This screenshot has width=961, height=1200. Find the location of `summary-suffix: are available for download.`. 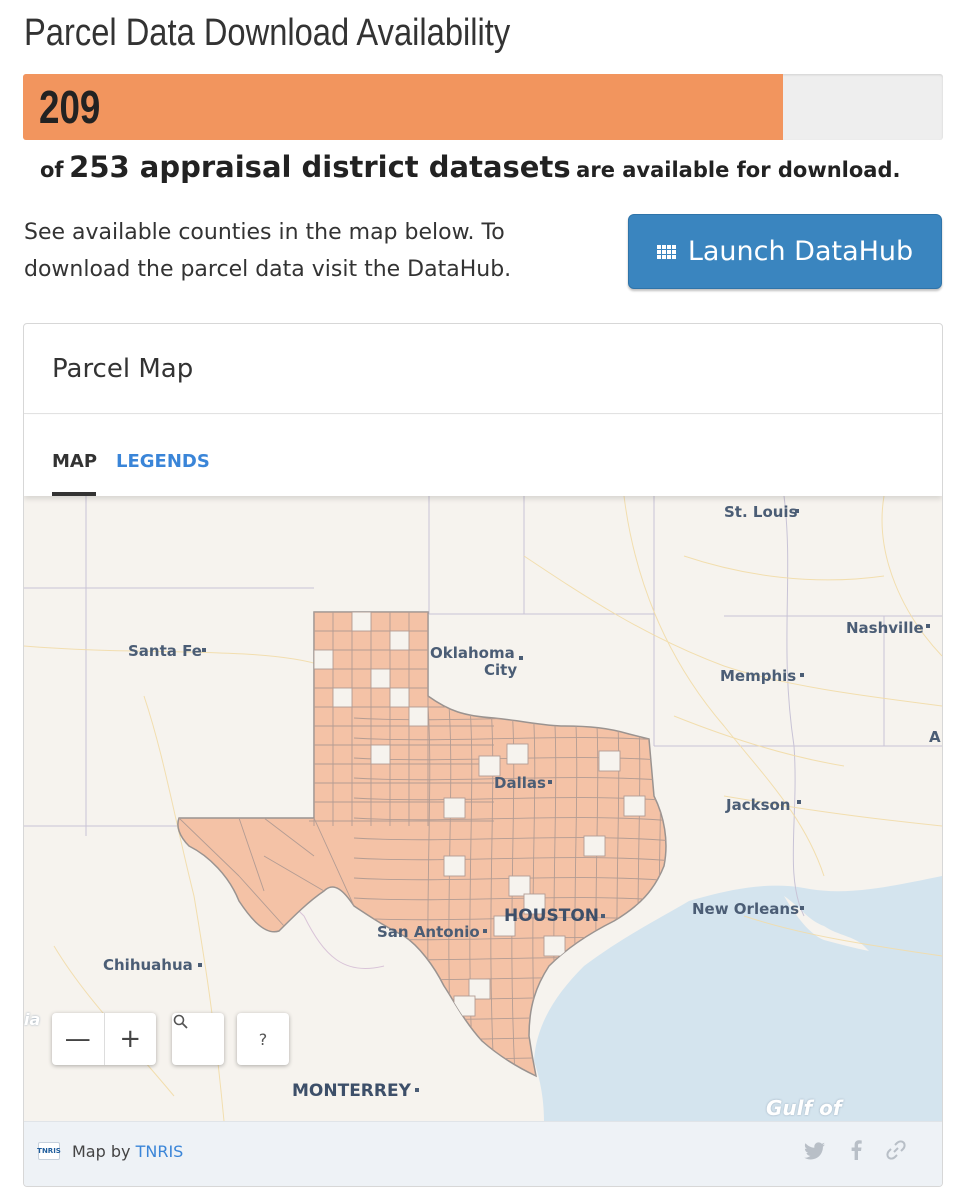

summary-suffix: are available for download. is located at coordinates (738, 170).